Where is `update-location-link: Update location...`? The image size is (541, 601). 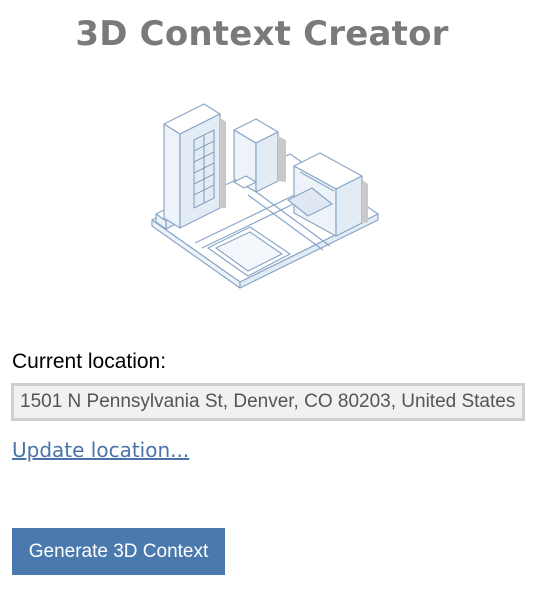 update-location-link: Update location... is located at coordinates (100, 450).